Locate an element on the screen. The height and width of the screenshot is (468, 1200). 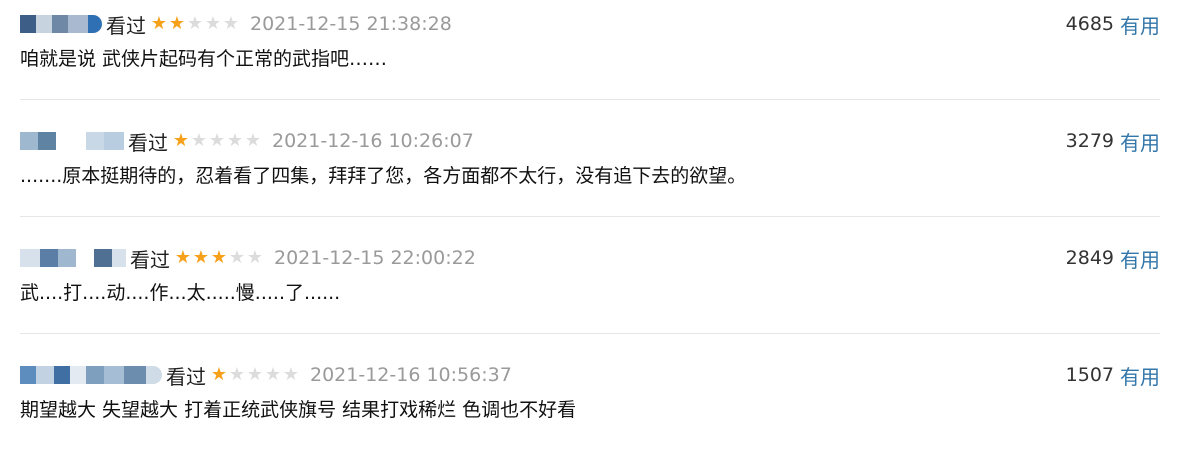
vote-area: 1507 有用 is located at coordinates (1113, 375).